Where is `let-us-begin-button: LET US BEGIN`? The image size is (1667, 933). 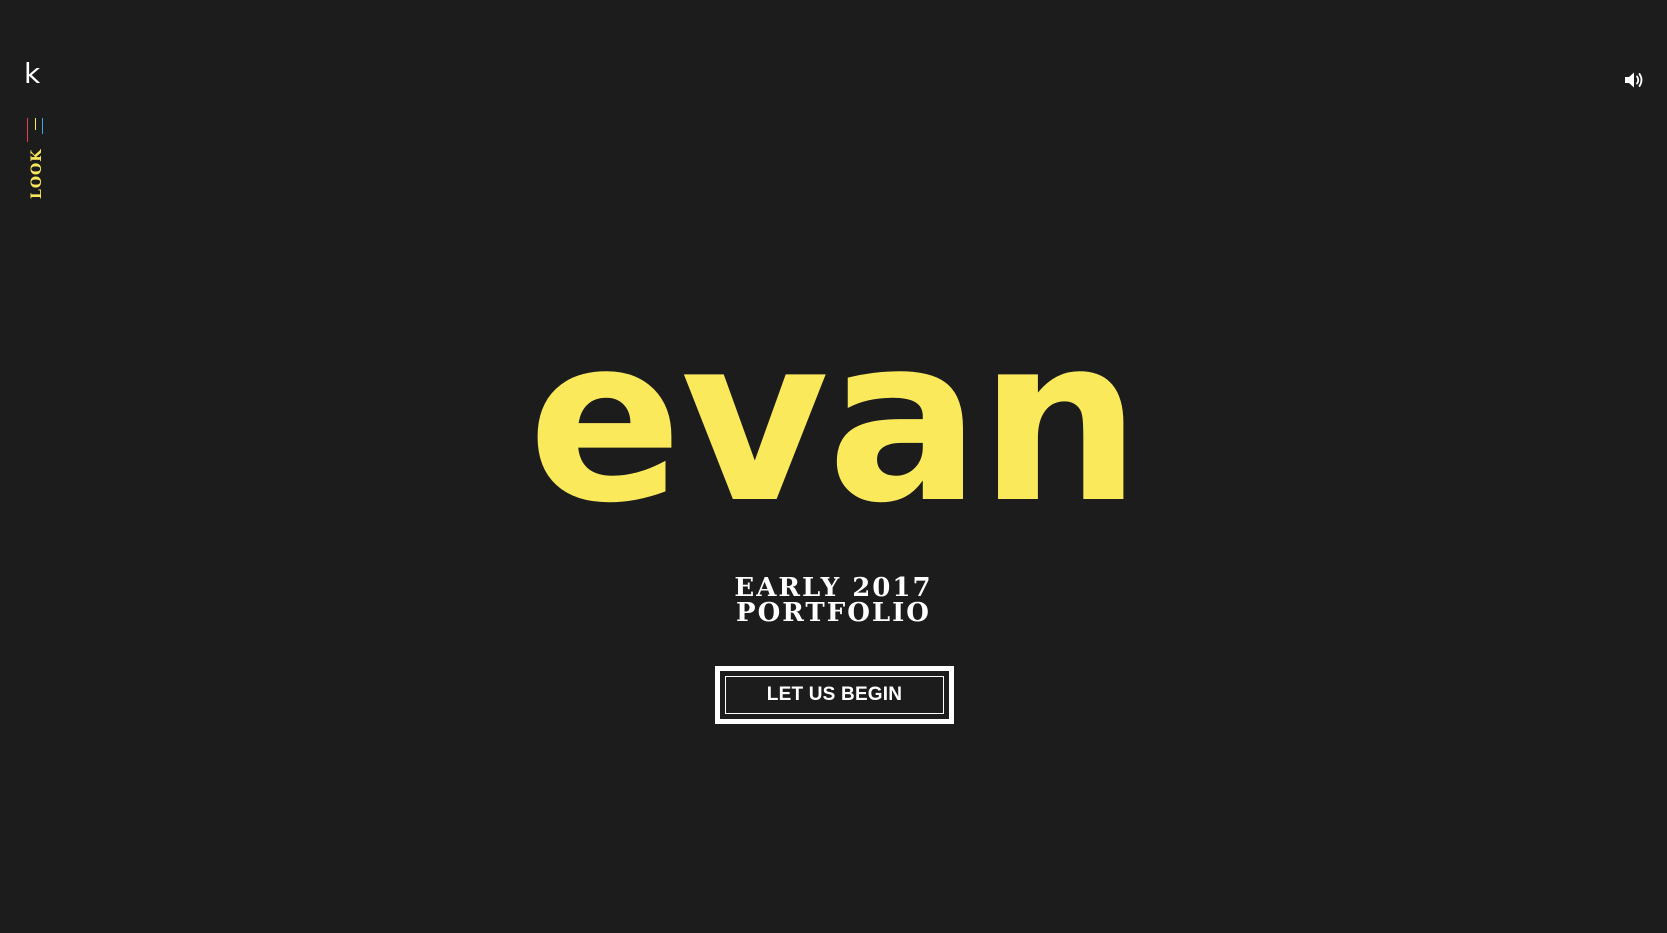 let-us-begin-button: LET US BEGIN is located at coordinates (834, 695).